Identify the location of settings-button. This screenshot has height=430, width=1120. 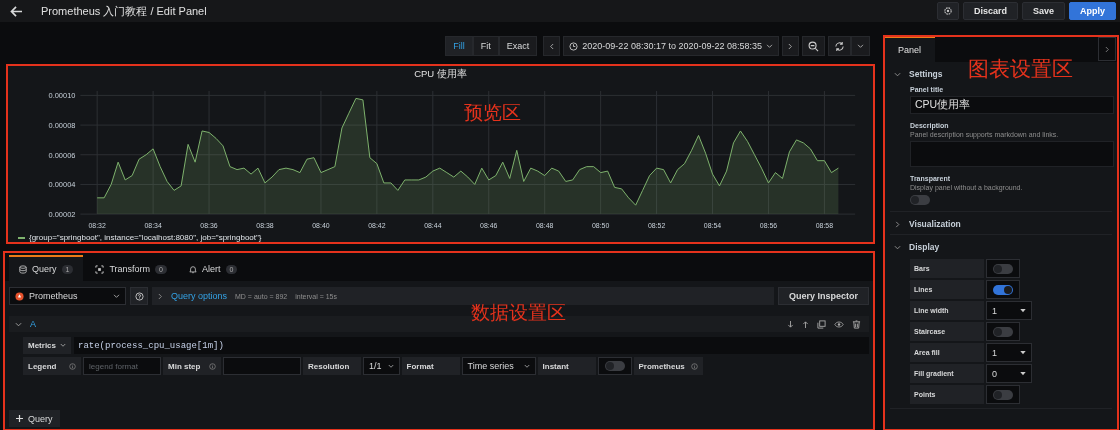
(947, 11).